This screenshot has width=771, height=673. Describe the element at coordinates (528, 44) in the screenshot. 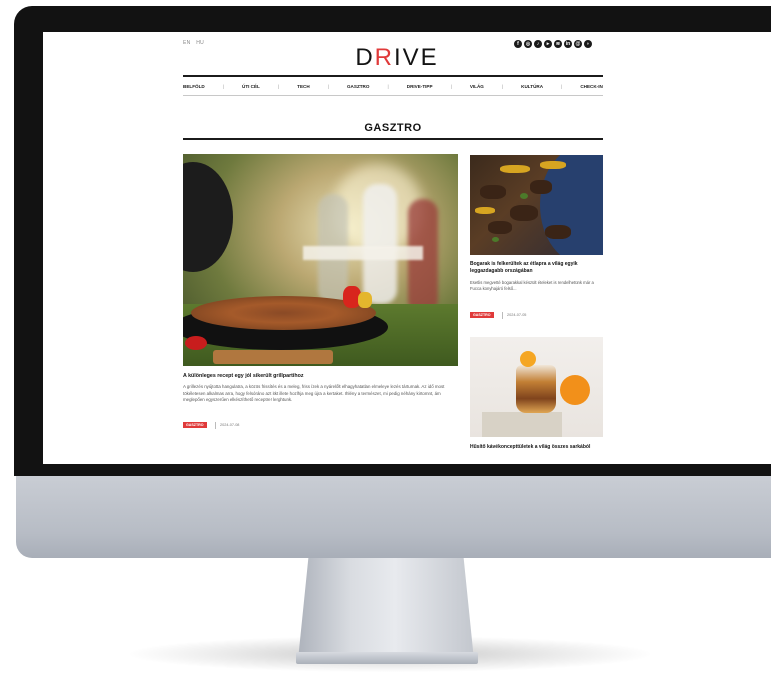

I see `instagram-icon: ◎` at that location.